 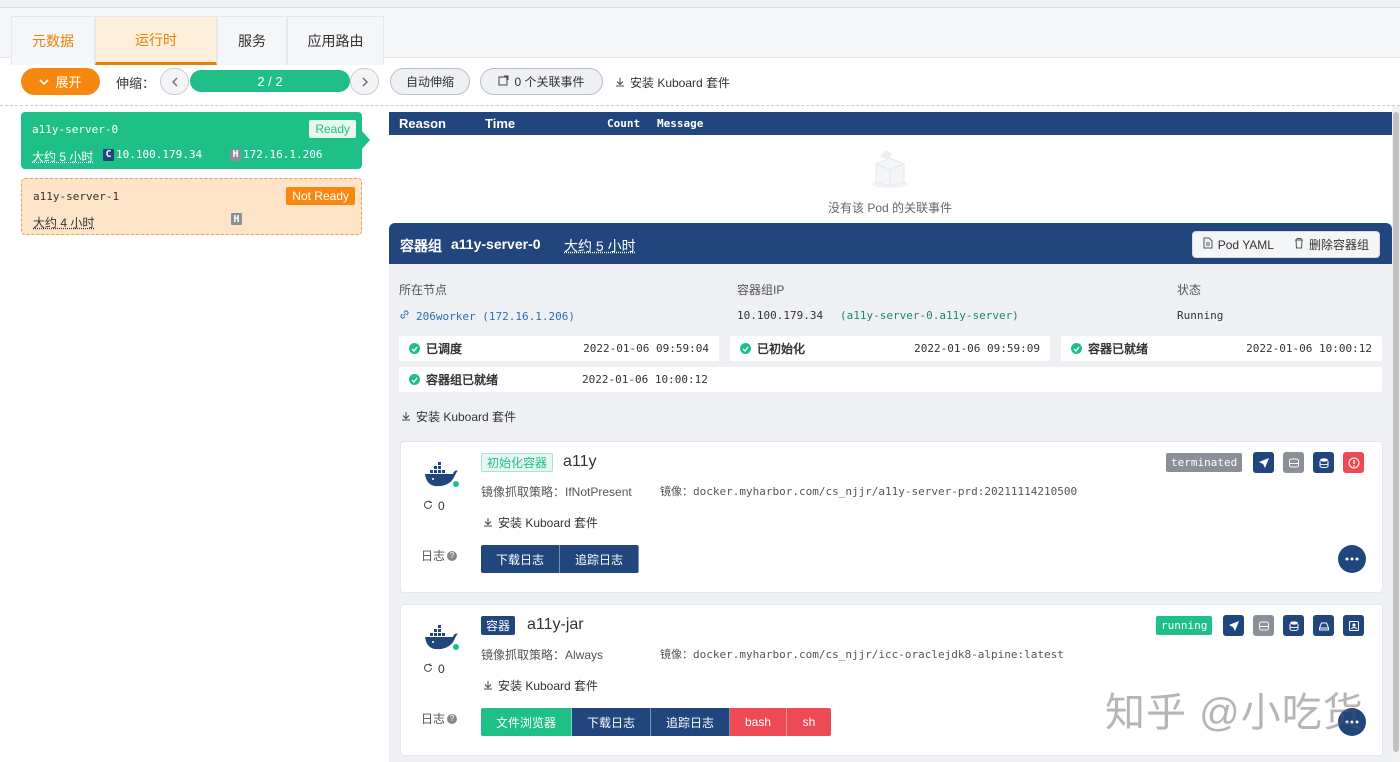 I want to click on node-link: 206worker (172.16.1.206), so click(x=487, y=316).